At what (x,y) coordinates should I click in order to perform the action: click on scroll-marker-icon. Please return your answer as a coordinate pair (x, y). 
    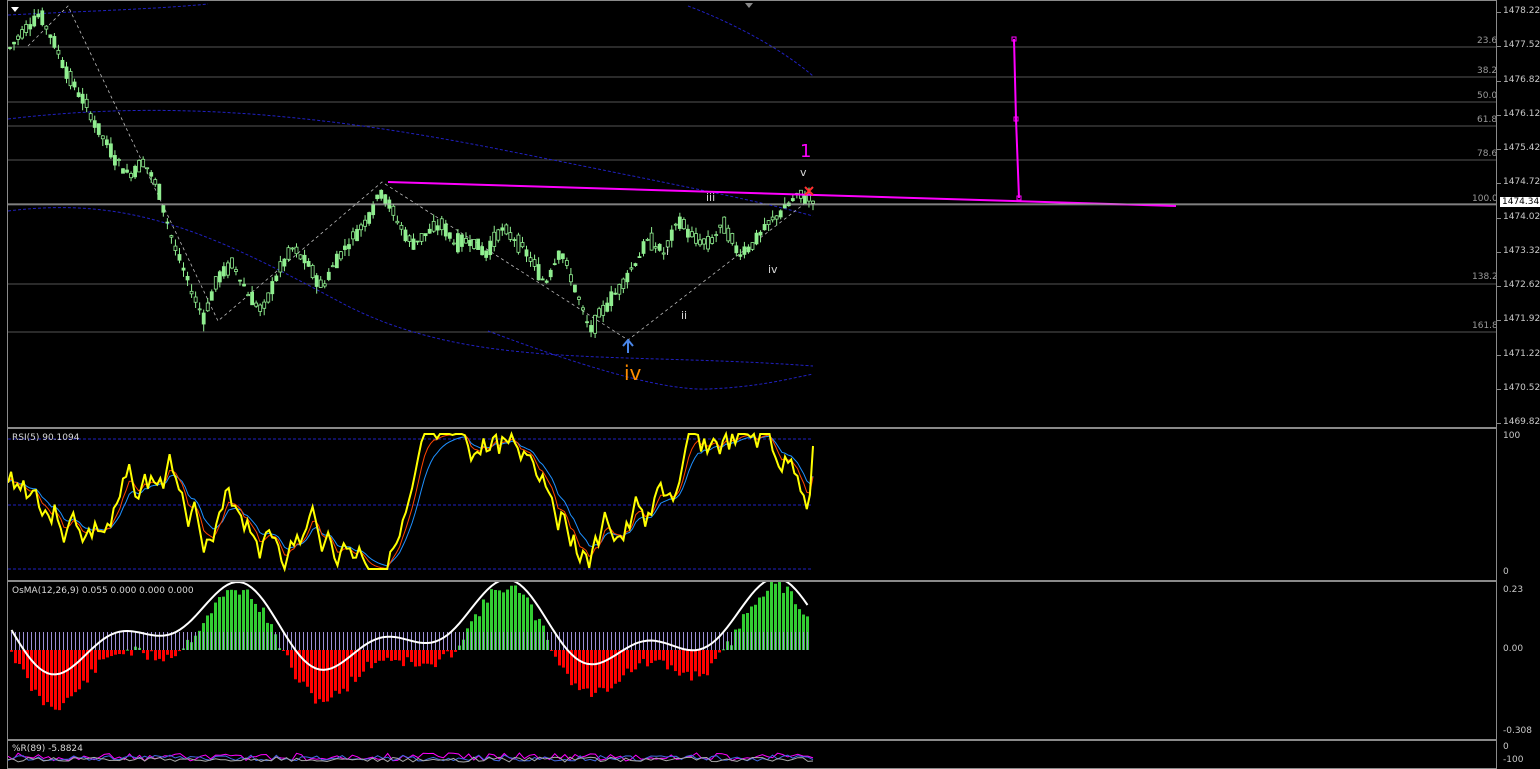
    Looking at the image, I should click on (749, 5).